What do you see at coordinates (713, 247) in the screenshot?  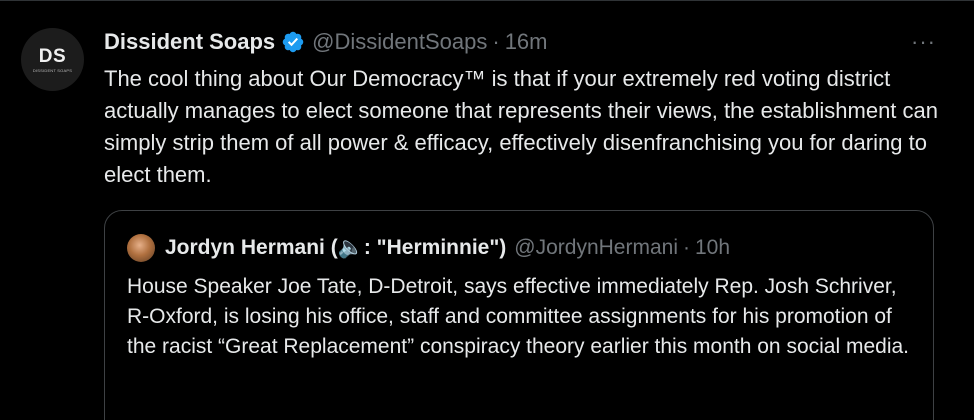 I see `quoted-tweet-timestamp: 10h` at bounding box center [713, 247].